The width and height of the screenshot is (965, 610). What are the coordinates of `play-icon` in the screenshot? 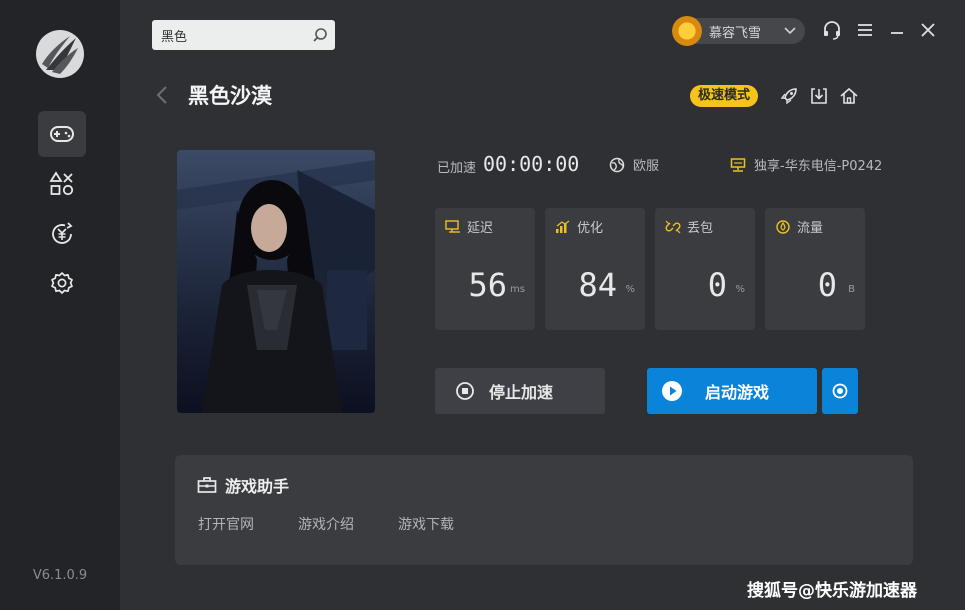 It's located at (672, 391).